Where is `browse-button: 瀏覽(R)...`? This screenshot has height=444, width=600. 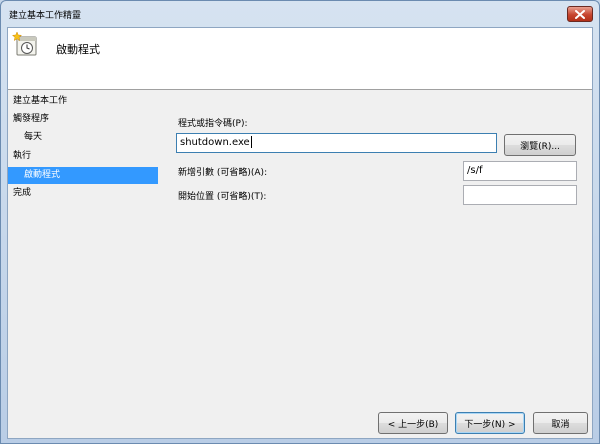 browse-button: 瀏覽(R)... is located at coordinates (540, 145).